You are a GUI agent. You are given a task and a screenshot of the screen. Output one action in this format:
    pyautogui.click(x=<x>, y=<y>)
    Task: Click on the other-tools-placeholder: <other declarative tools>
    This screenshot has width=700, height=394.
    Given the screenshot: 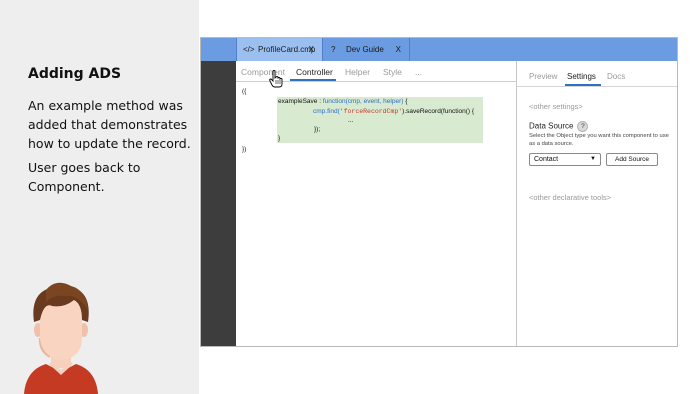 What is the action you would take?
    pyautogui.click(x=570, y=197)
    